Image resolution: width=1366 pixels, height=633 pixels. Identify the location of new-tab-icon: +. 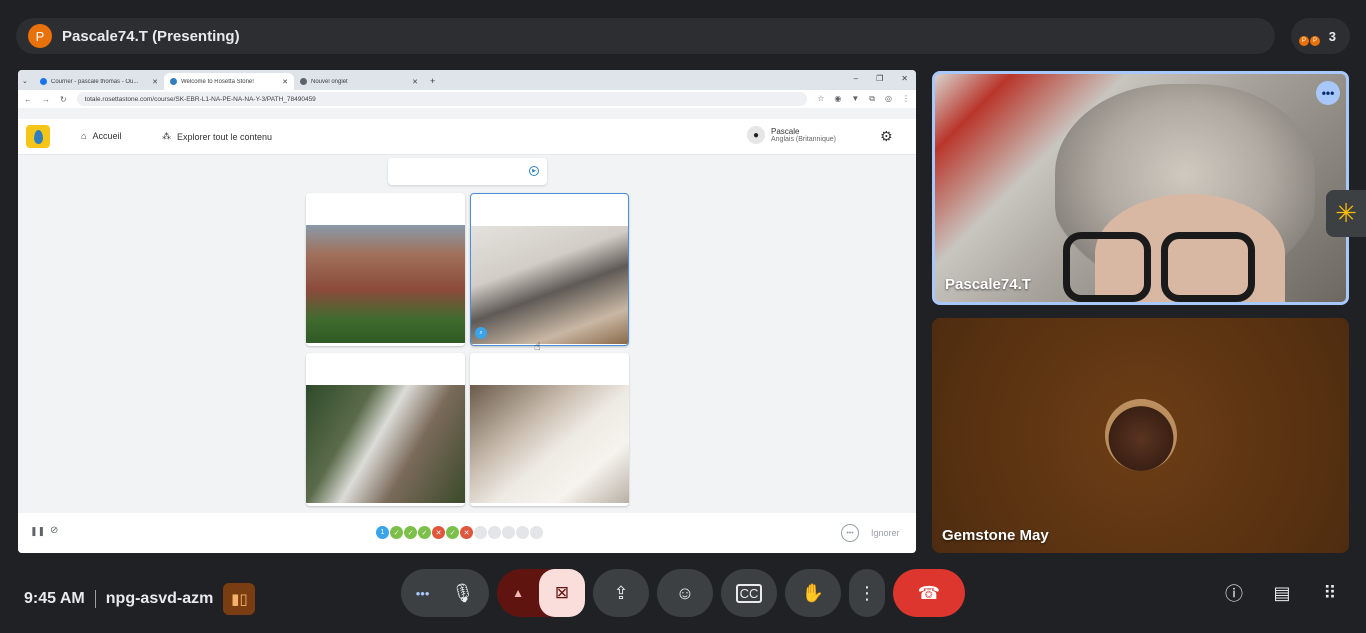
(432, 81).